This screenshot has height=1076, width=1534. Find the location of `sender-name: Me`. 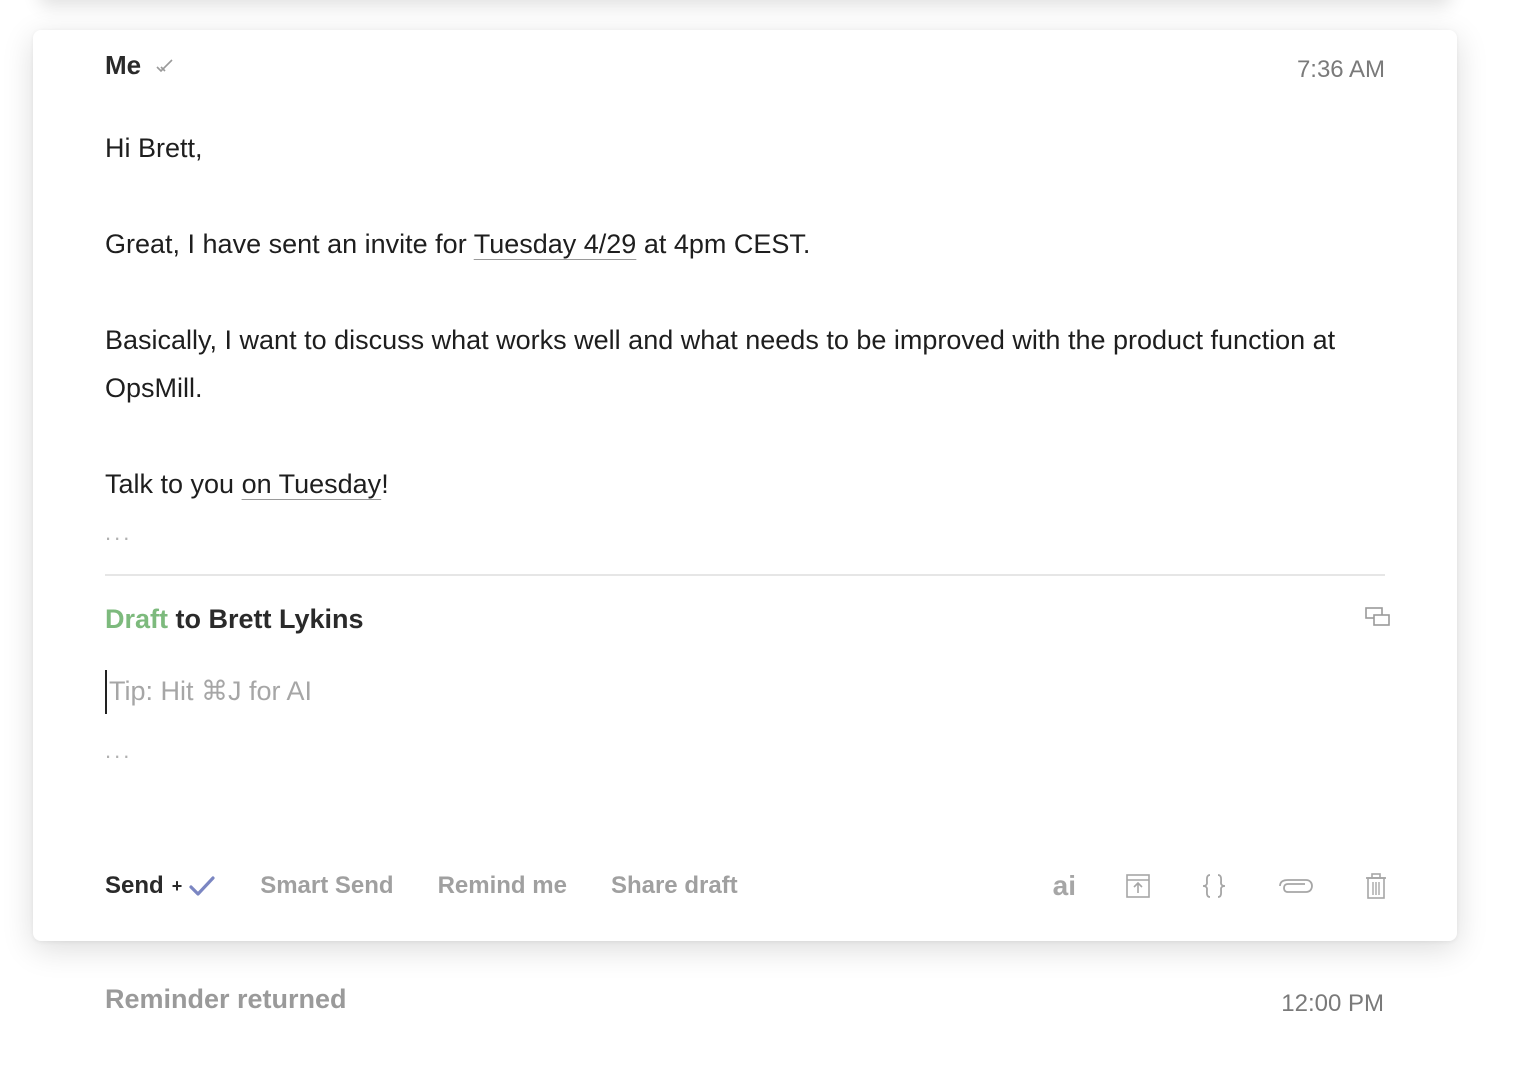

sender-name: Me is located at coordinates (123, 65).